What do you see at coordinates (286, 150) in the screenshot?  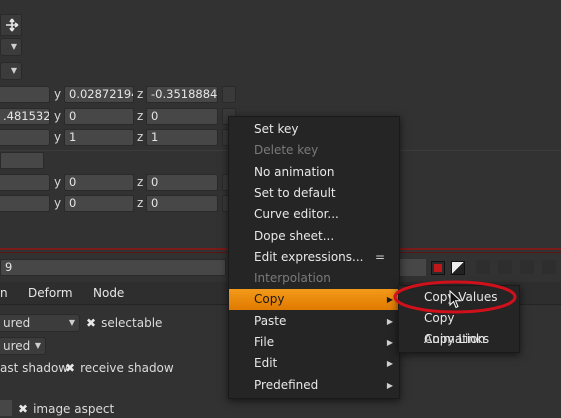 I see `menu-item-label: Delete key` at bounding box center [286, 150].